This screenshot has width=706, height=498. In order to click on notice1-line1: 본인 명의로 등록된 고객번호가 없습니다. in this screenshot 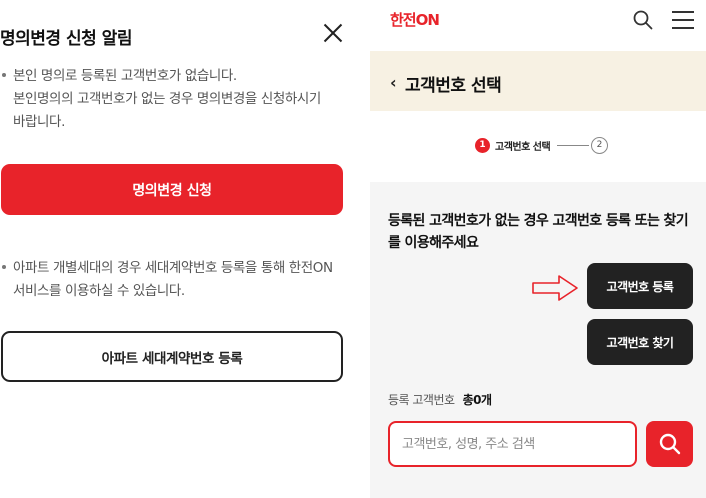, I will do `click(125, 76)`.